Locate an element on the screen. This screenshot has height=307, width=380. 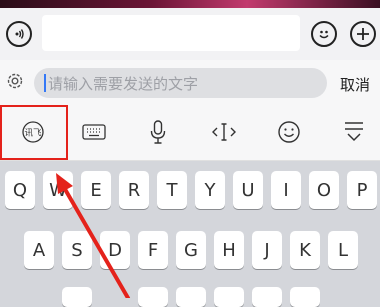
arrow-shaft is located at coordinates (95, 240).